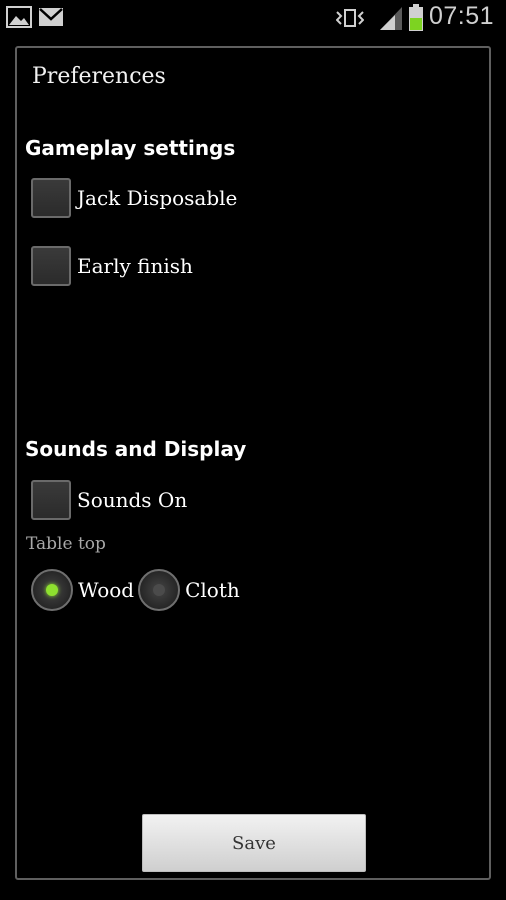 This screenshot has height=900, width=506. Describe the element at coordinates (51, 500) in the screenshot. I see `sounds-on-checkbox` at that location.